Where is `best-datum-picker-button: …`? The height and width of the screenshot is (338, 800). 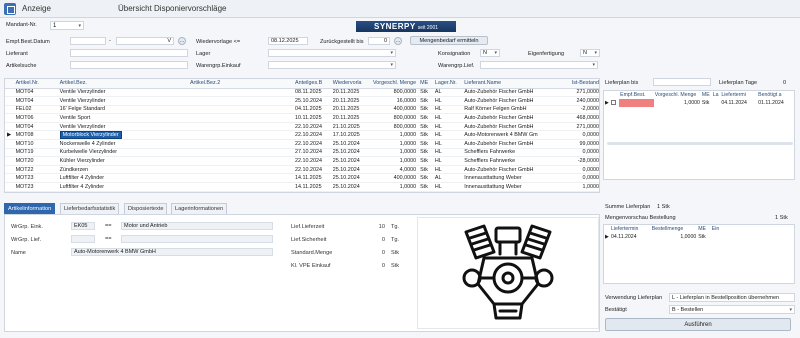
best-datum-picker-button: … is located at coordinates (182, 41).